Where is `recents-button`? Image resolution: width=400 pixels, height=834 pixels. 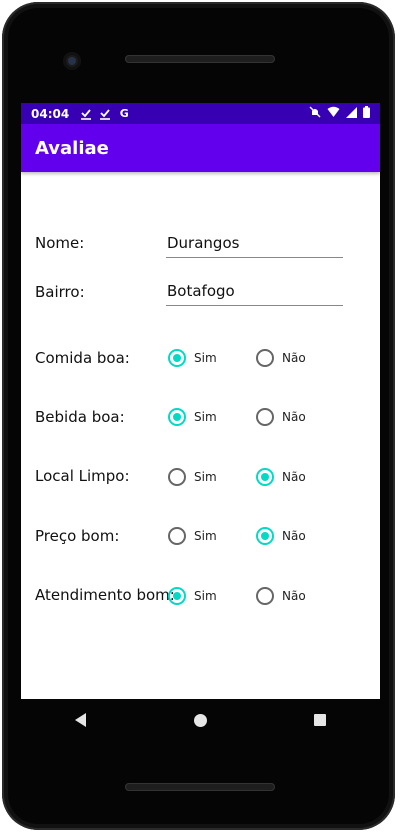
recents-button is located at coordinates (320, 720).